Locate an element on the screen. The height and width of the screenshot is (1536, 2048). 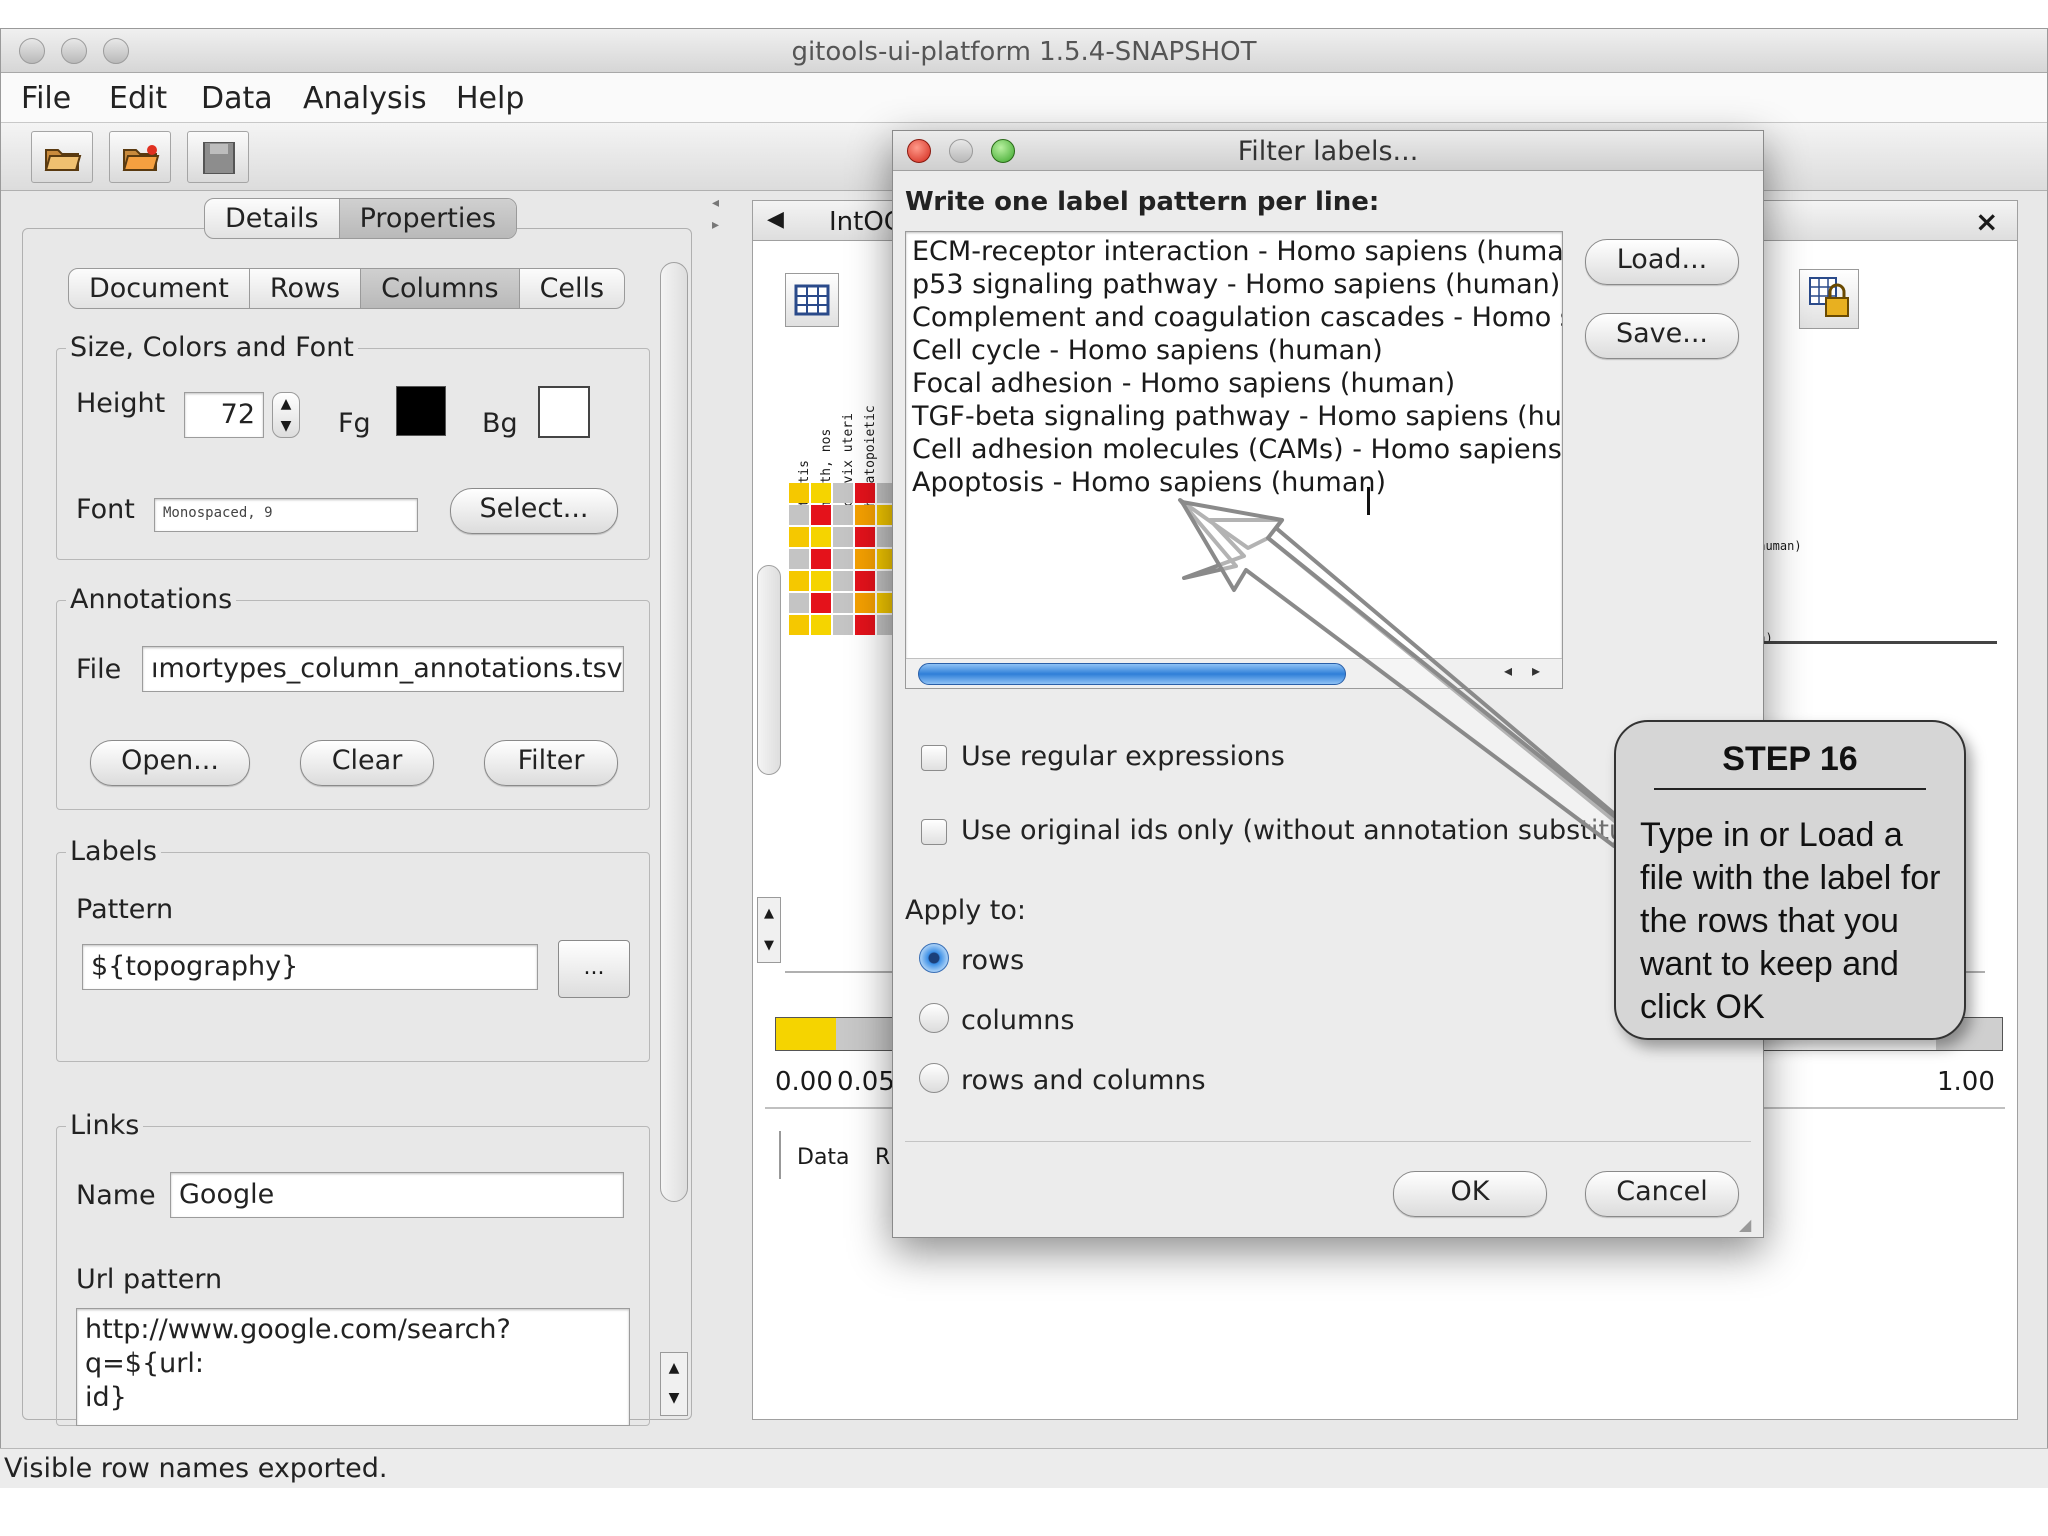
status-bar: Visible row names exported. is located at coordinates (1024, 1468).